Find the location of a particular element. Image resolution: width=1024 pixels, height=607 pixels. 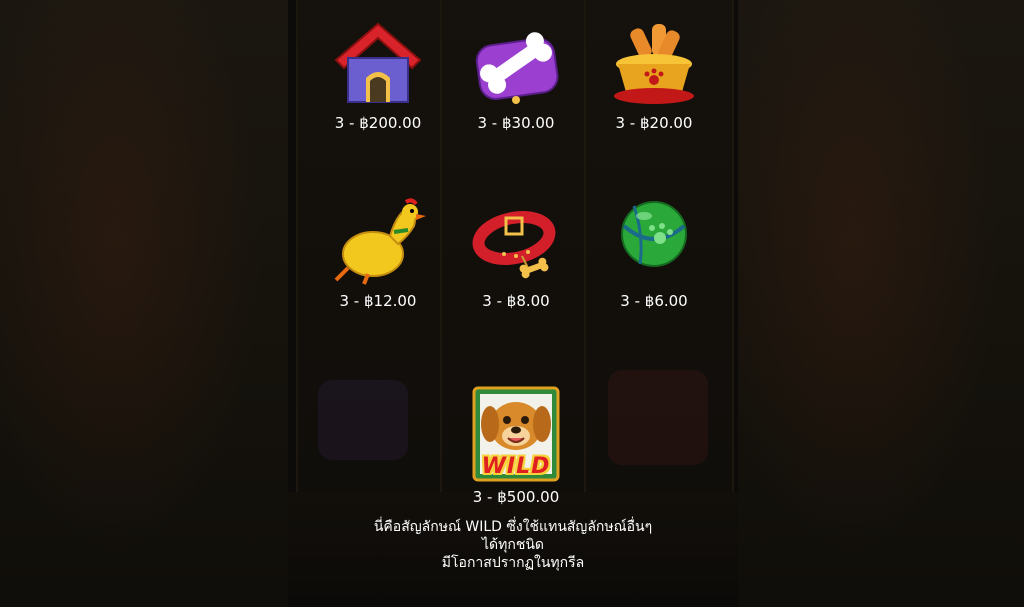

payout-label: 3 - ฿200.00 is located at coordinates (378, 123).